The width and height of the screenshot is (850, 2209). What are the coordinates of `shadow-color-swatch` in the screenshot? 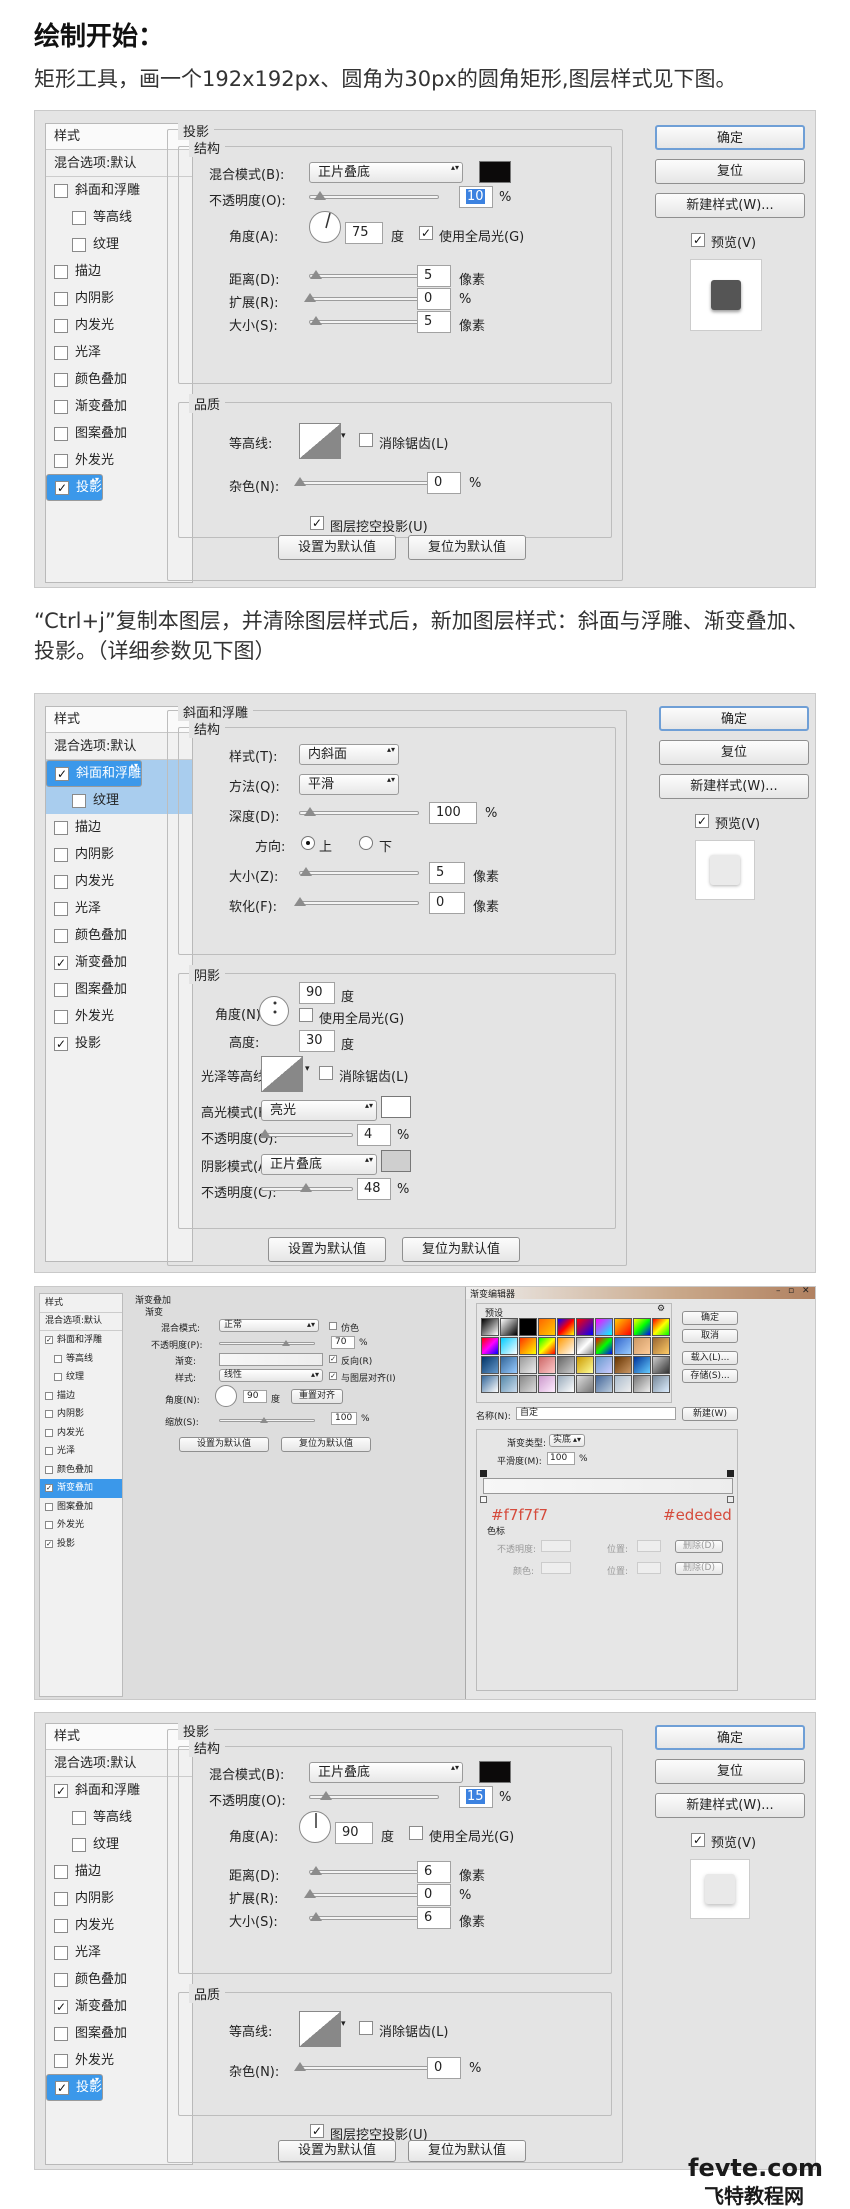 It's located at (396, 1161).